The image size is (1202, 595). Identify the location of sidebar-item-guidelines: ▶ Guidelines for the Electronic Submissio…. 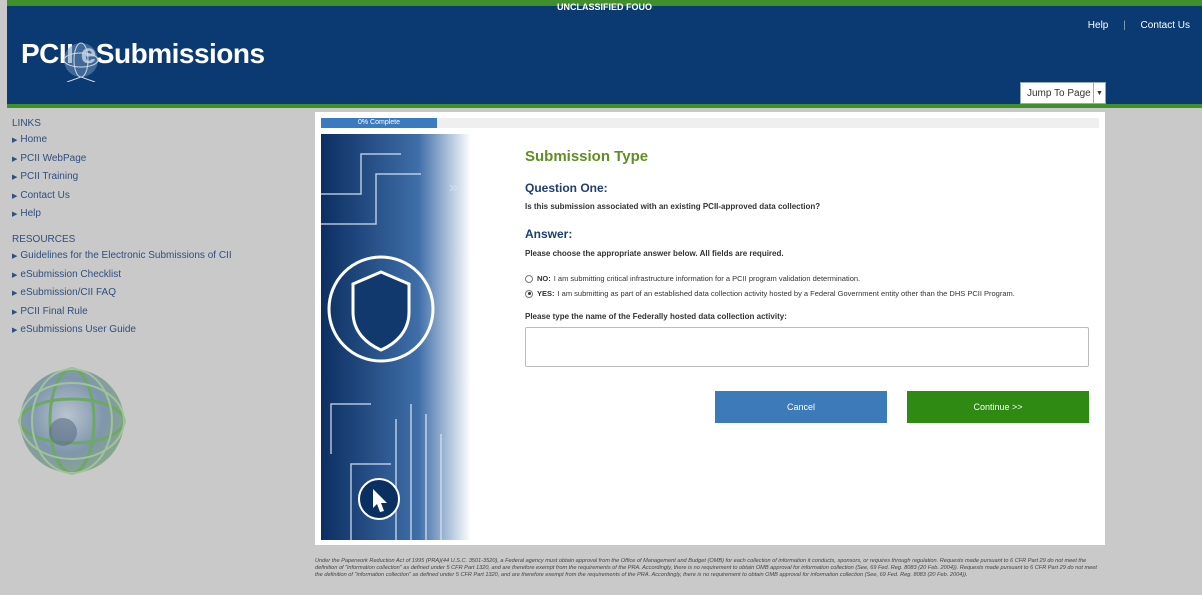
(161, 256).